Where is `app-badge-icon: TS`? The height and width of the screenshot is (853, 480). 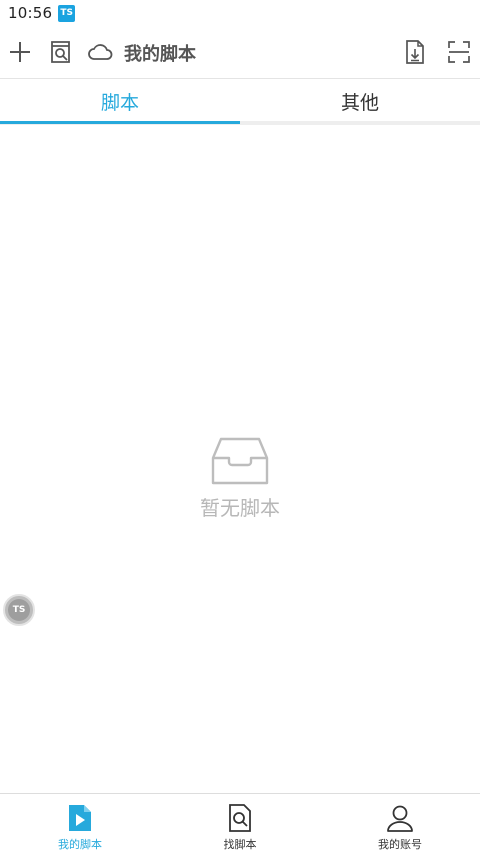
app-badge-icon: TS is located at coordinates (67, 13).